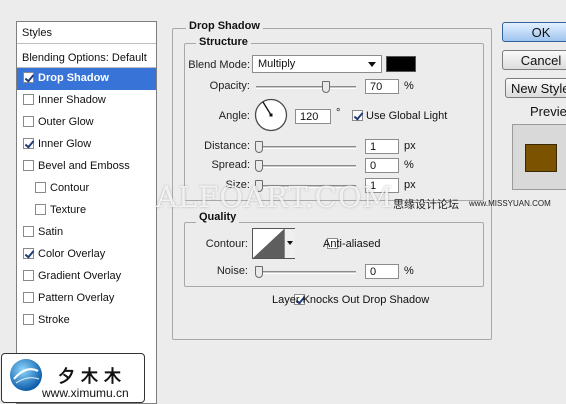  Describe the element at coordinates (351, 300) in the screenshot. I see `layer-knocks-out-label: Layer Knocks Out Drop Shadow` at that location.